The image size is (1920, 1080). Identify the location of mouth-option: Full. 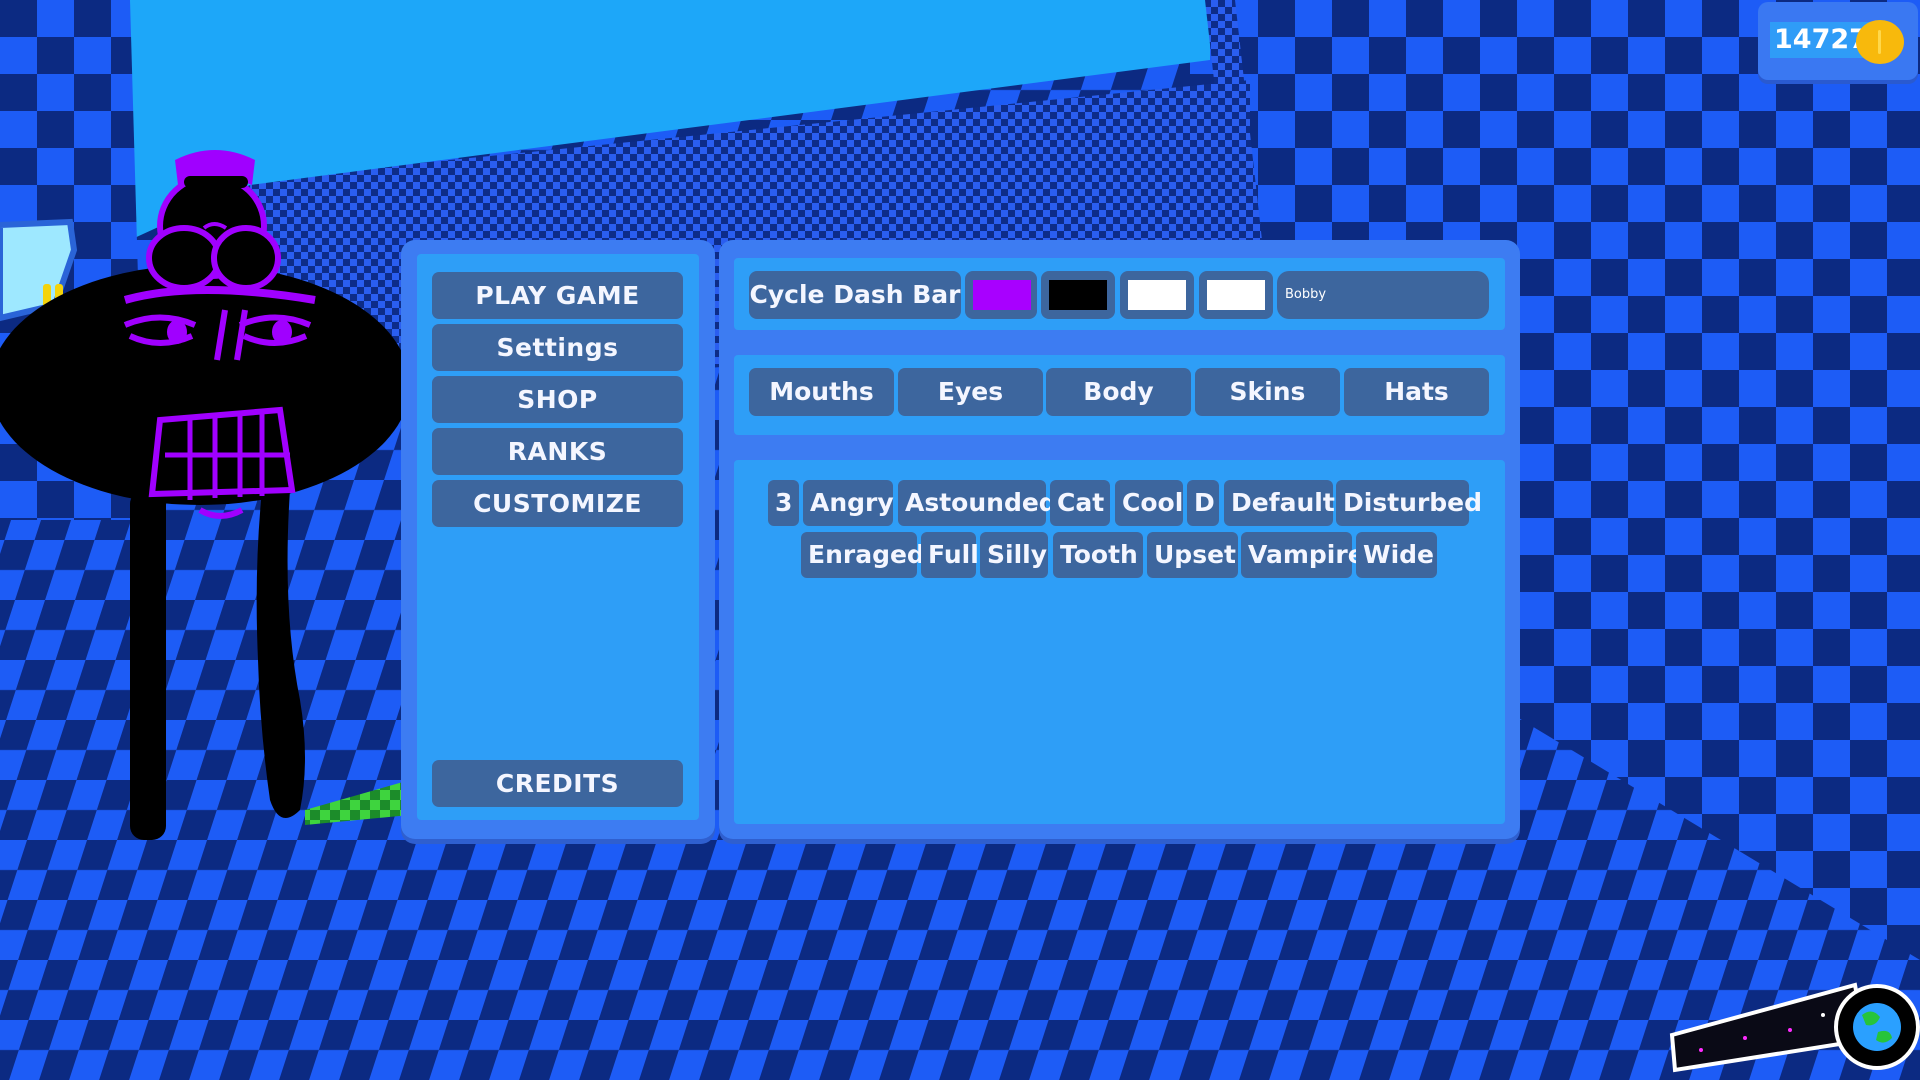
(950, 555).